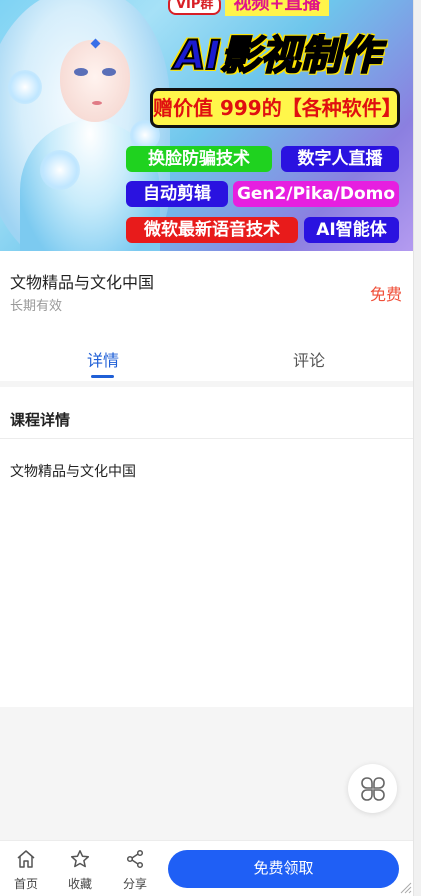  What do you see at coordinates (316, 194) in the screenshot?
I see `banner-pill: Gen2/Pika/Domo` at bounding box center [316, 194].